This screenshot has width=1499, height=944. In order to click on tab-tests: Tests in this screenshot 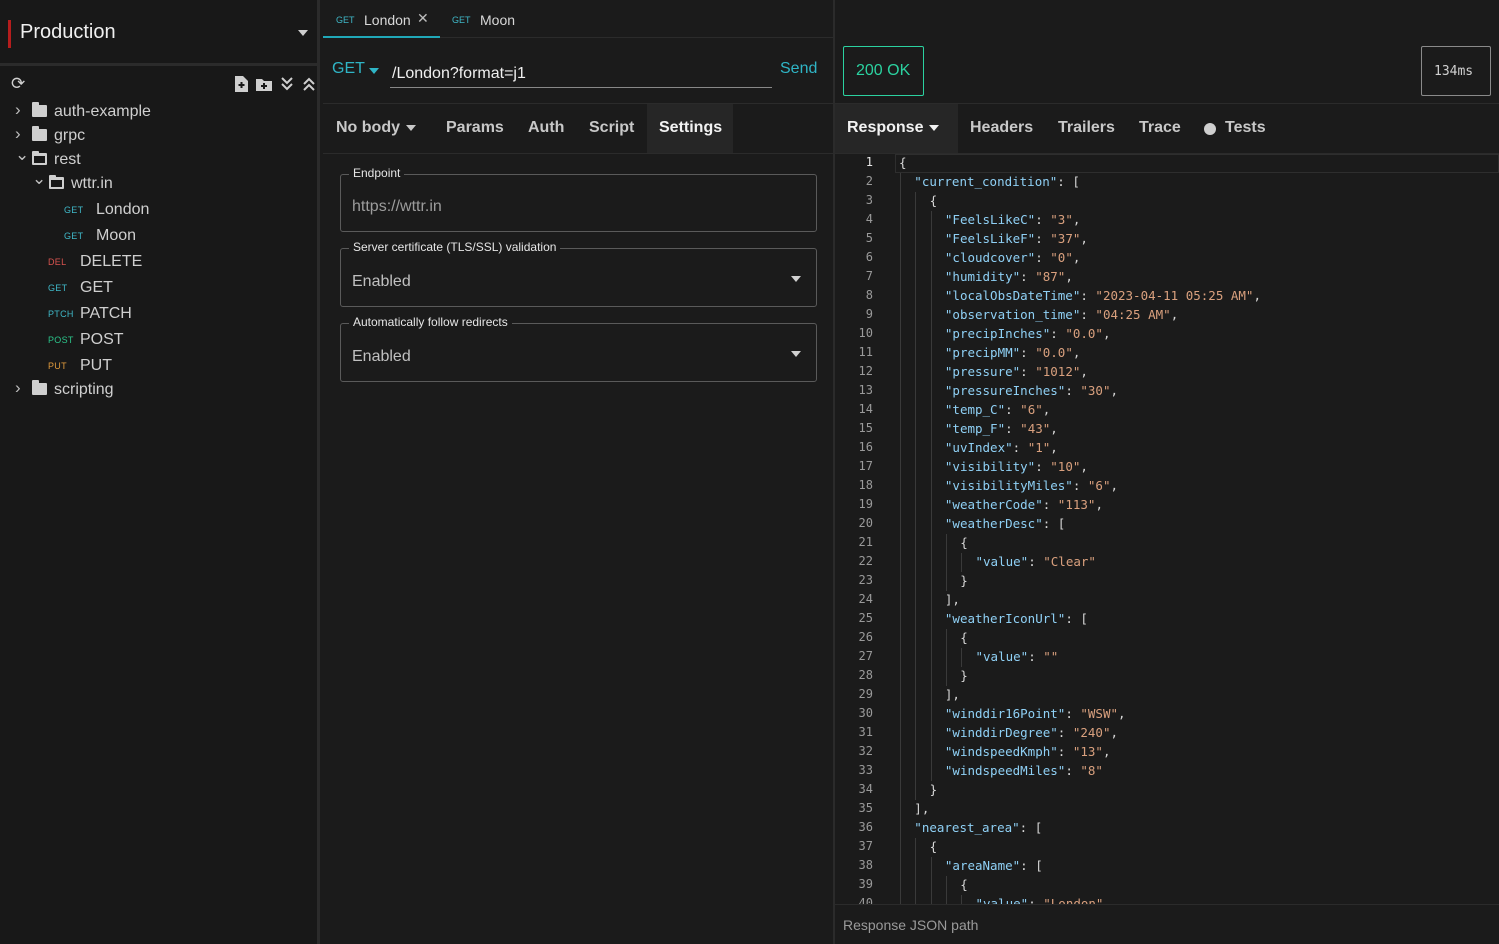, I will do `click(1245, 128)`.